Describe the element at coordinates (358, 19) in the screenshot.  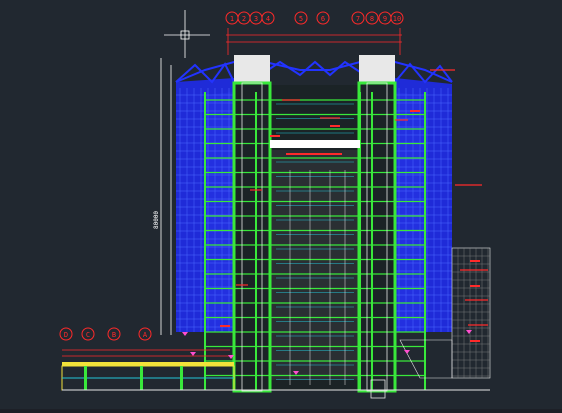
I see `grid-bubble-label: 7` at that location.